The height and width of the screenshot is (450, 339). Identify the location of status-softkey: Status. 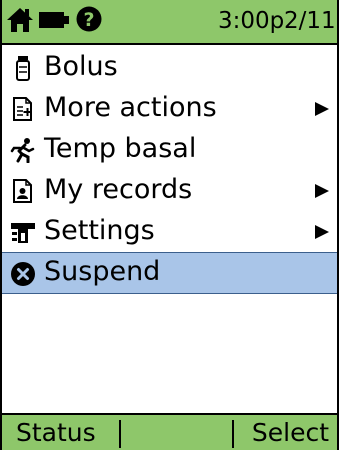
(56, 432).